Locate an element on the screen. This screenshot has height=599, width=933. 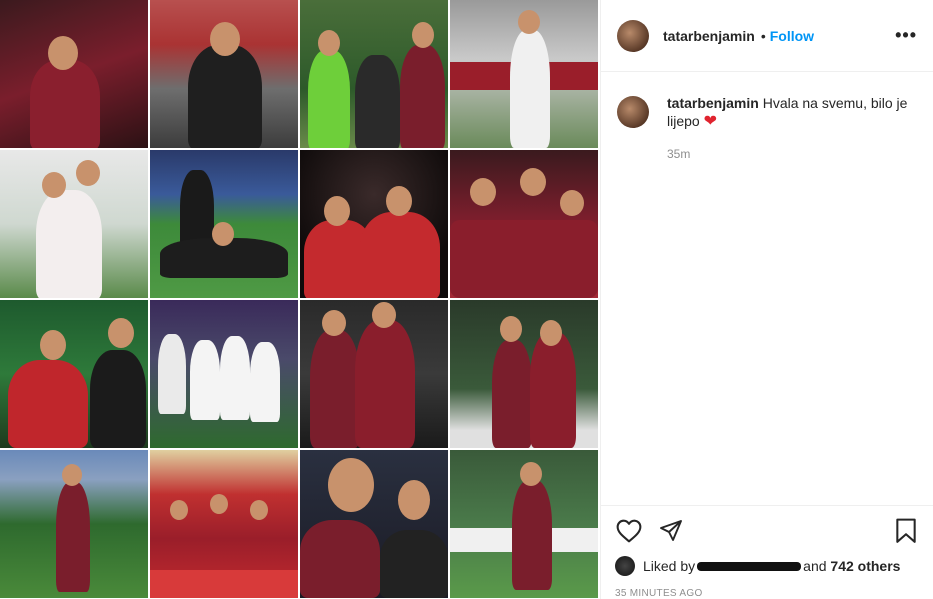
post-timestamp: 35 MINUTES AGO is located at coordinates (767, 593).